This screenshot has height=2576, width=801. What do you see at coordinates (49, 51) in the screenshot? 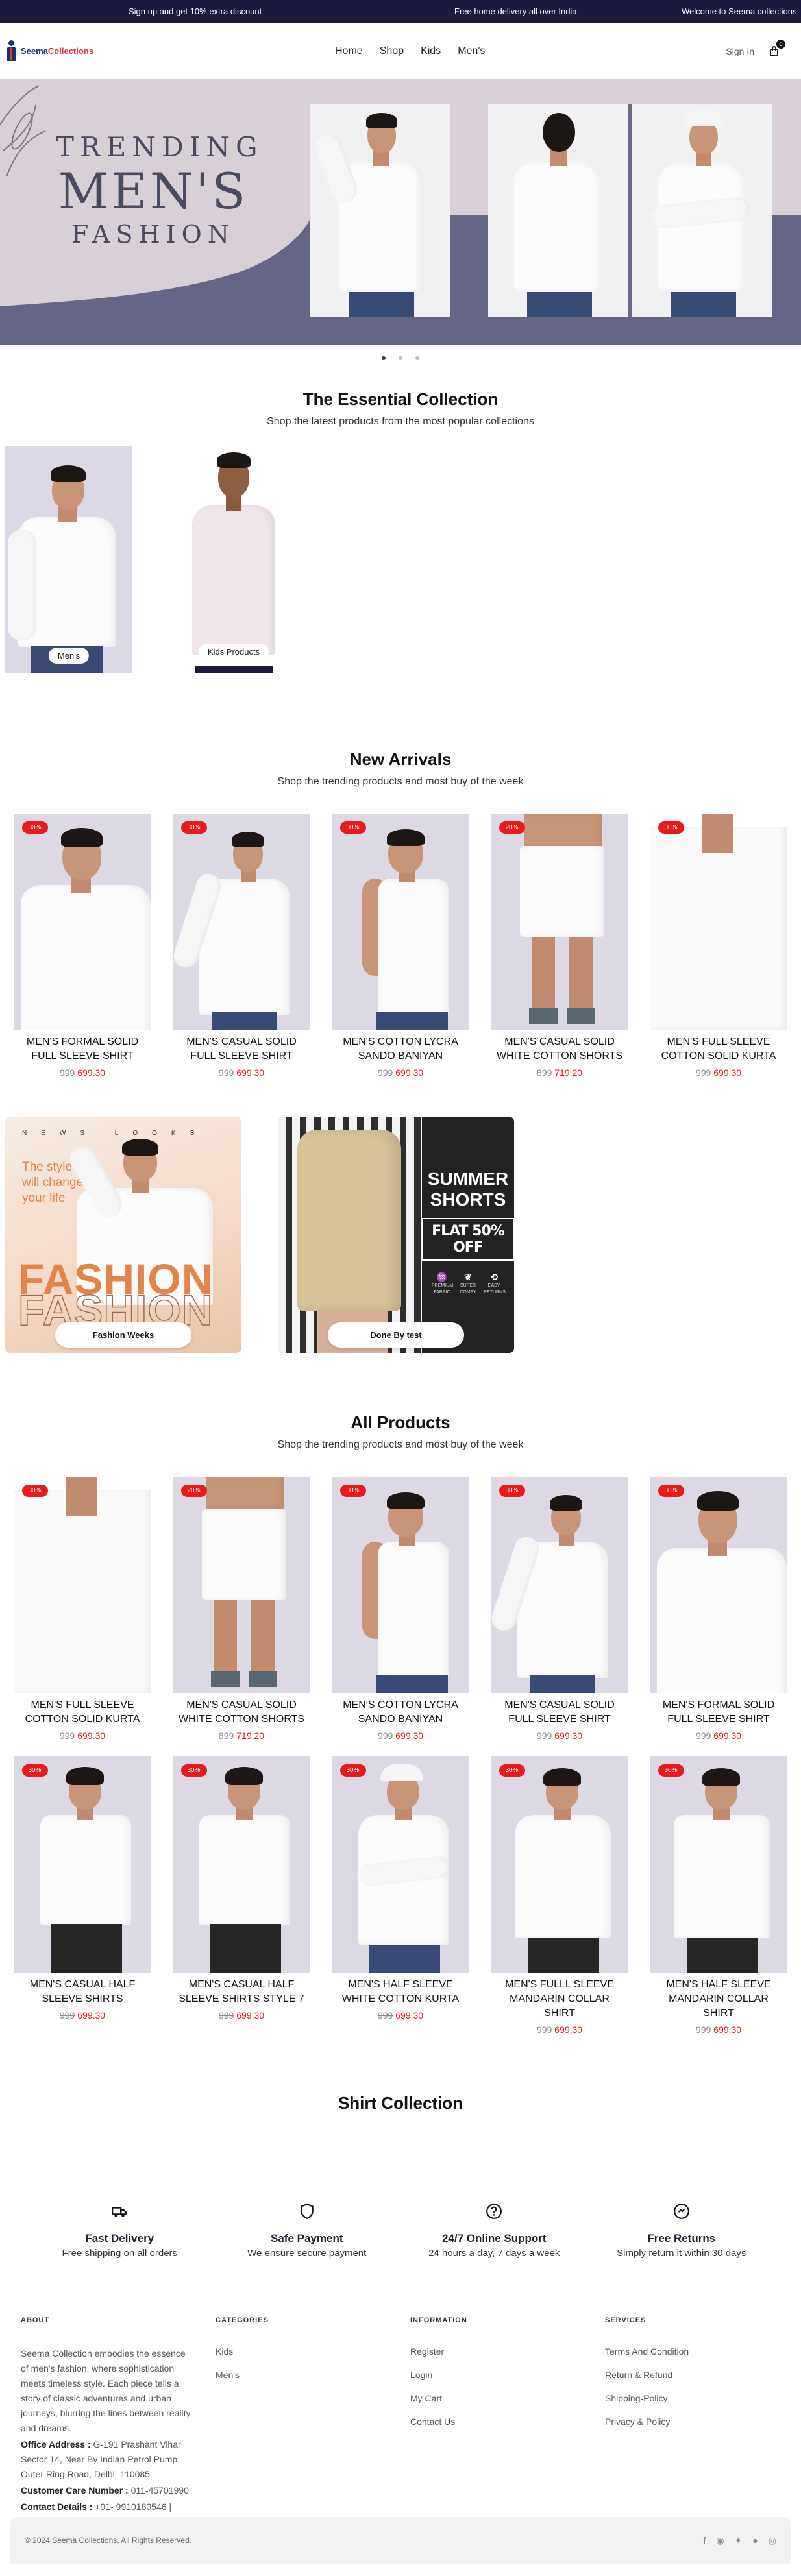
I see `site-logo: SeemaCollections` at bounding box center [49, 51].